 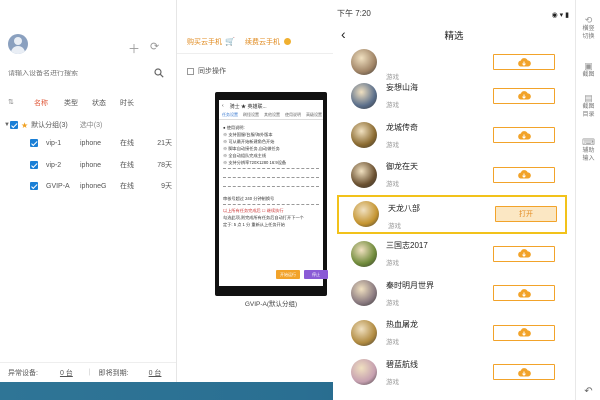 I want to click on script-option: 以上所有任务完成后 ☐ 继续执行, so click(x=271, y=210).